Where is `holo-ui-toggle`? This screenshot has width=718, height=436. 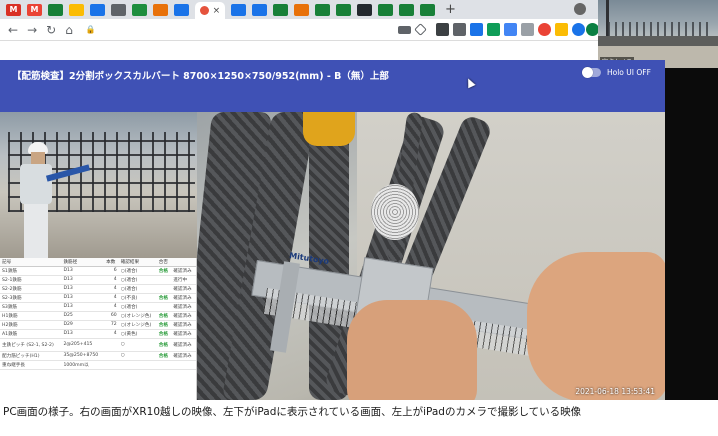
holo-ui-toggle is located at coordinates (591, 72).